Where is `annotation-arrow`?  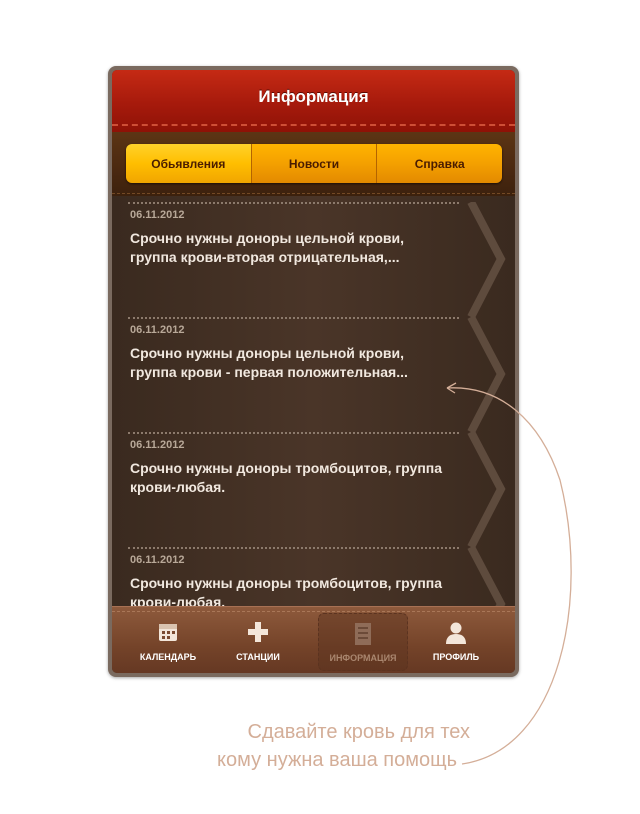 annotation-arrow is located at coordinates (509, 573).